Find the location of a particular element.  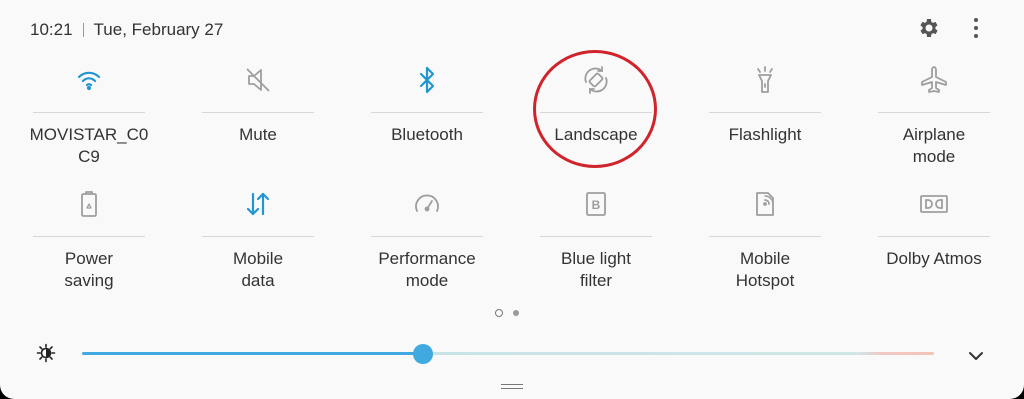

more-vertical-icon is located at coordinates (976, 30).